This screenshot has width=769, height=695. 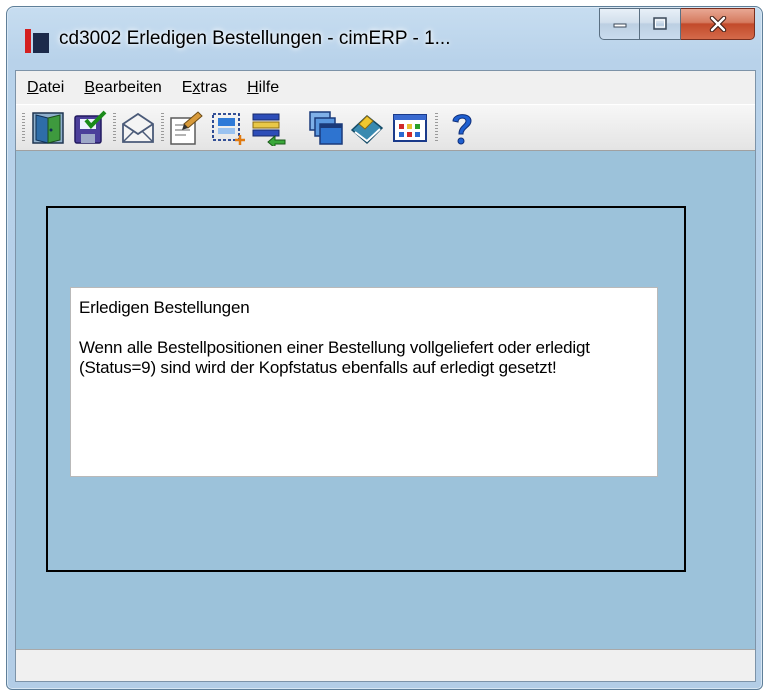 What do you see at coordinates (214, 87) in the screenshot?
I see `menu-extras-rest: tras` at bounding box center [214, 87].